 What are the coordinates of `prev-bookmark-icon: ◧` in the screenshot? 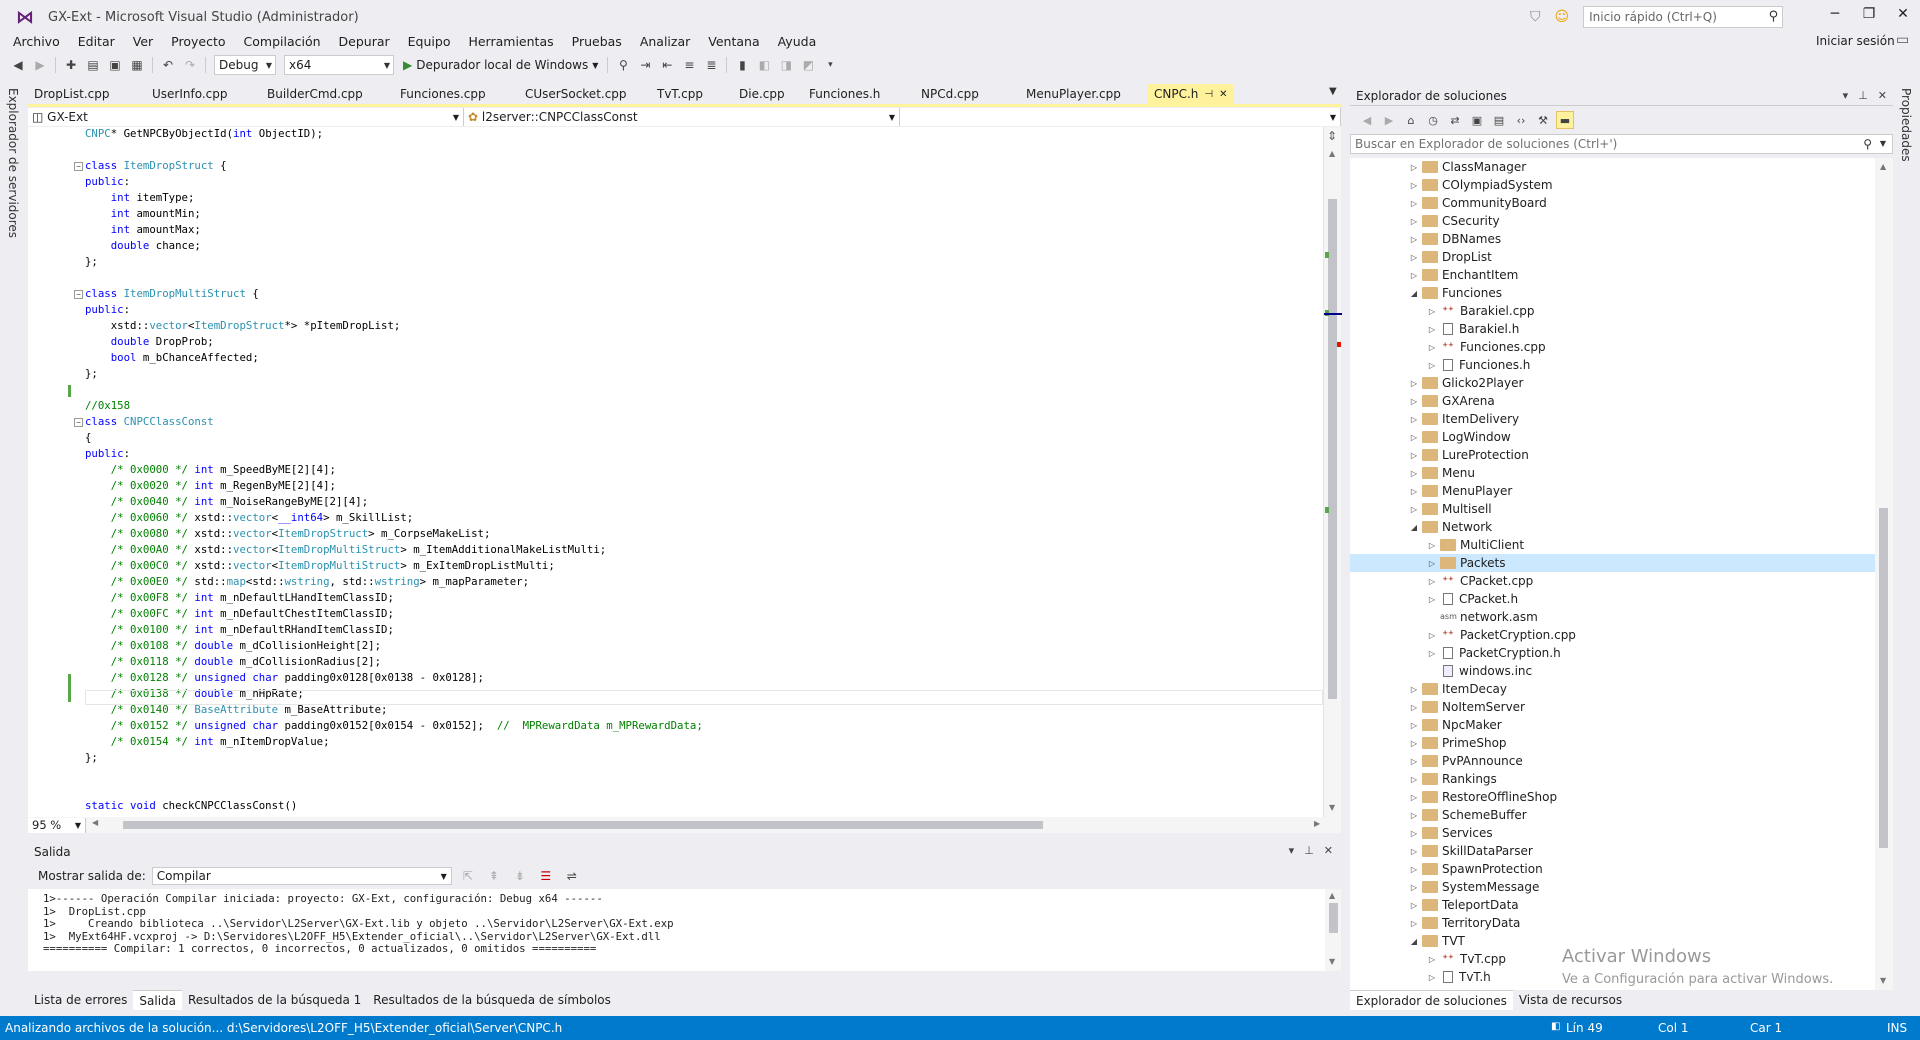 It's located at (764, 65).